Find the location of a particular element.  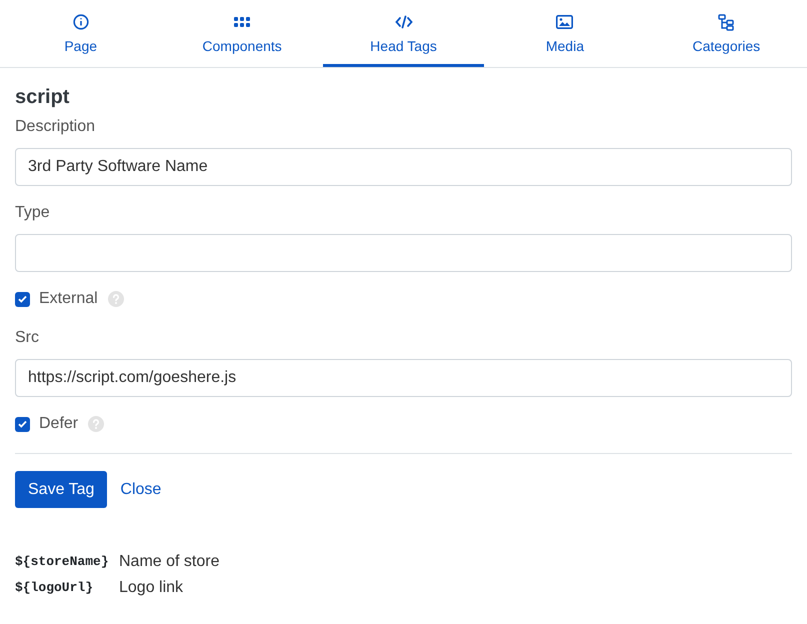

checkbox-label: Defer is located at coordinates (58, 424).